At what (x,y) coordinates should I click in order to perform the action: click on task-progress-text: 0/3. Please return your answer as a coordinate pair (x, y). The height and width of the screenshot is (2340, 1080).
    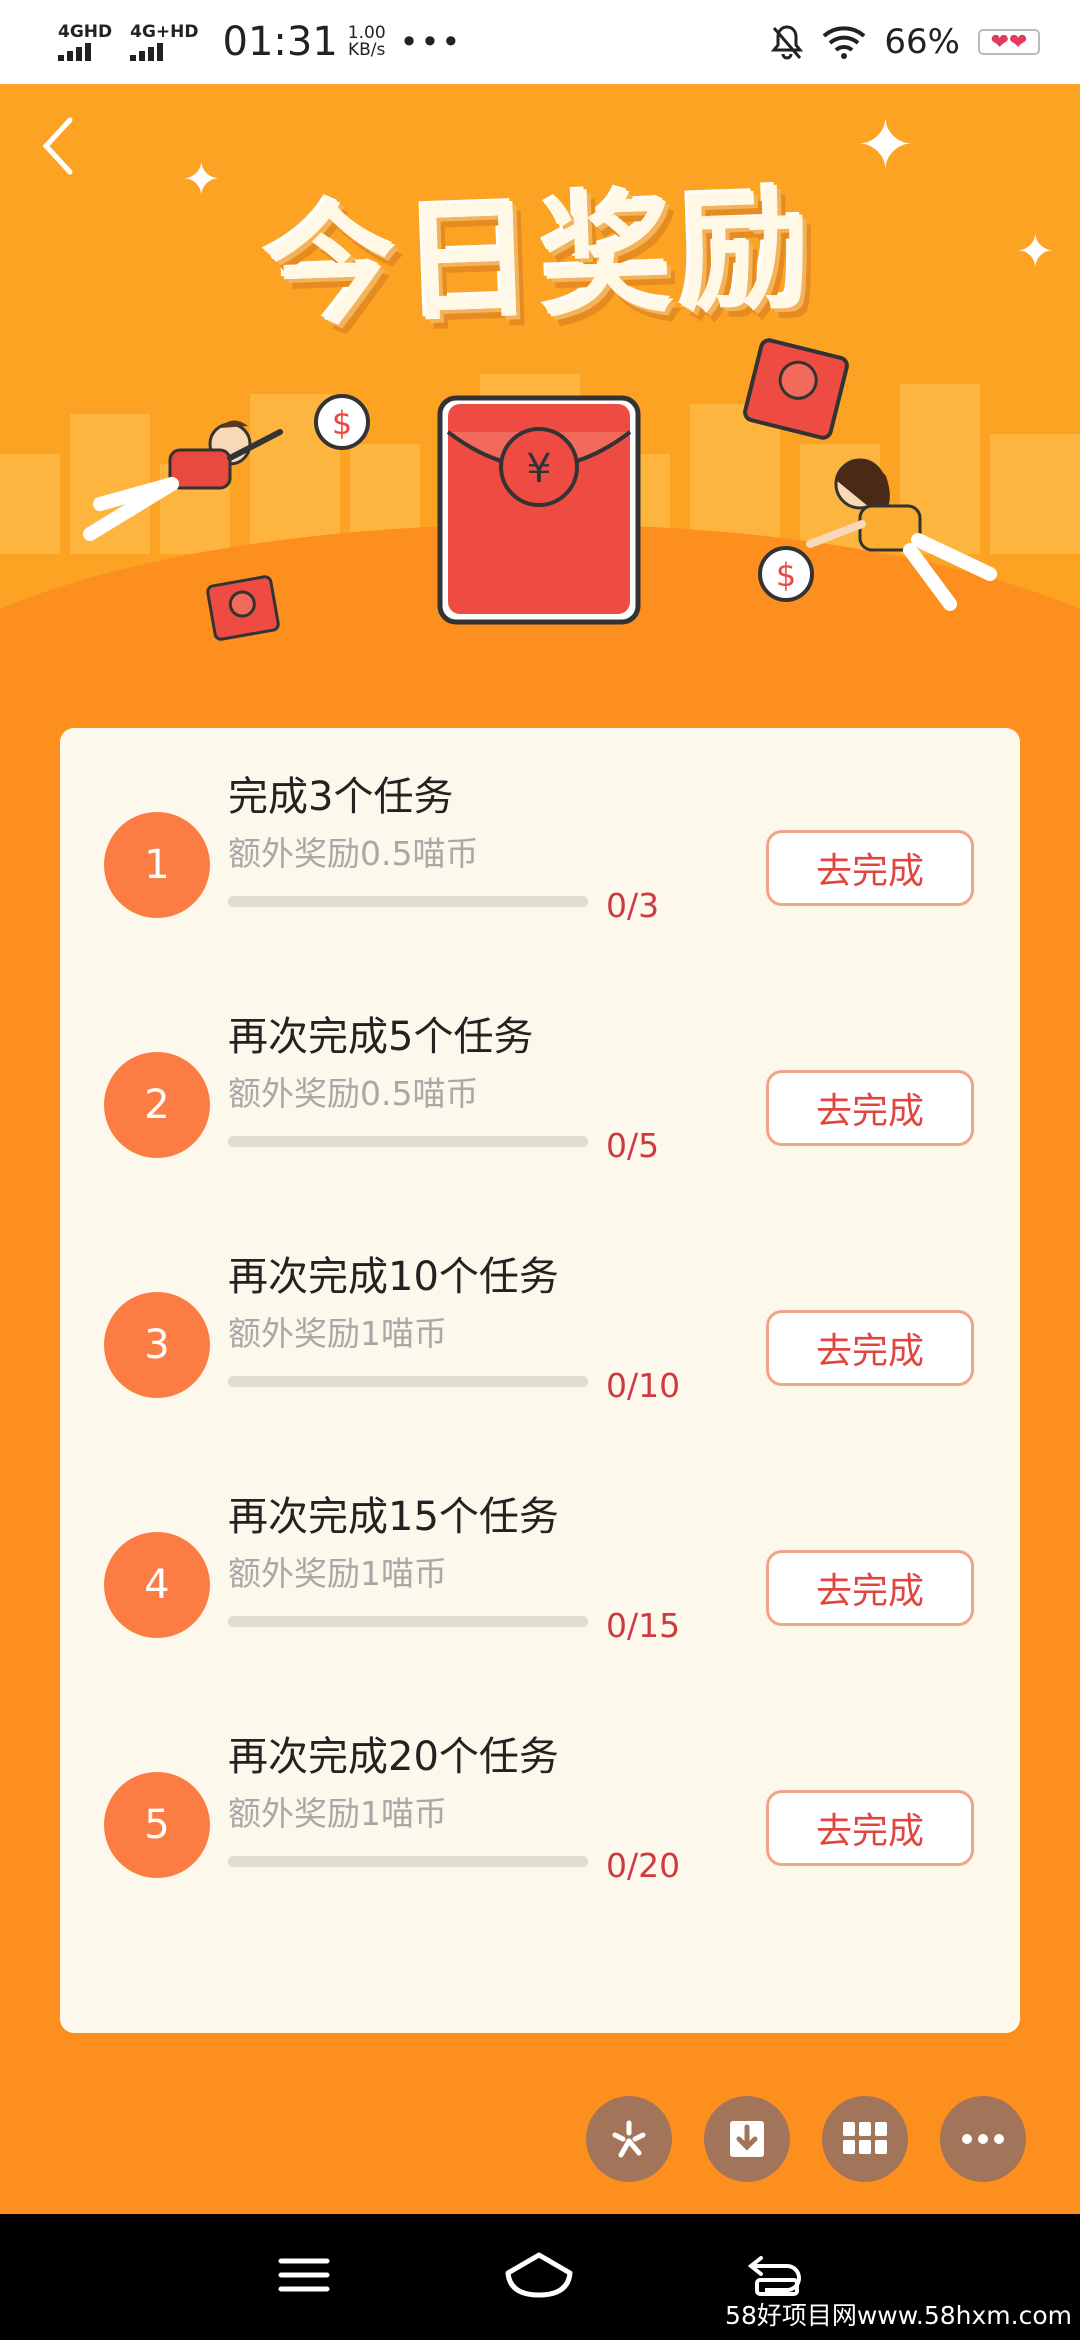
    Looking at the image, I should click on (633, 905).